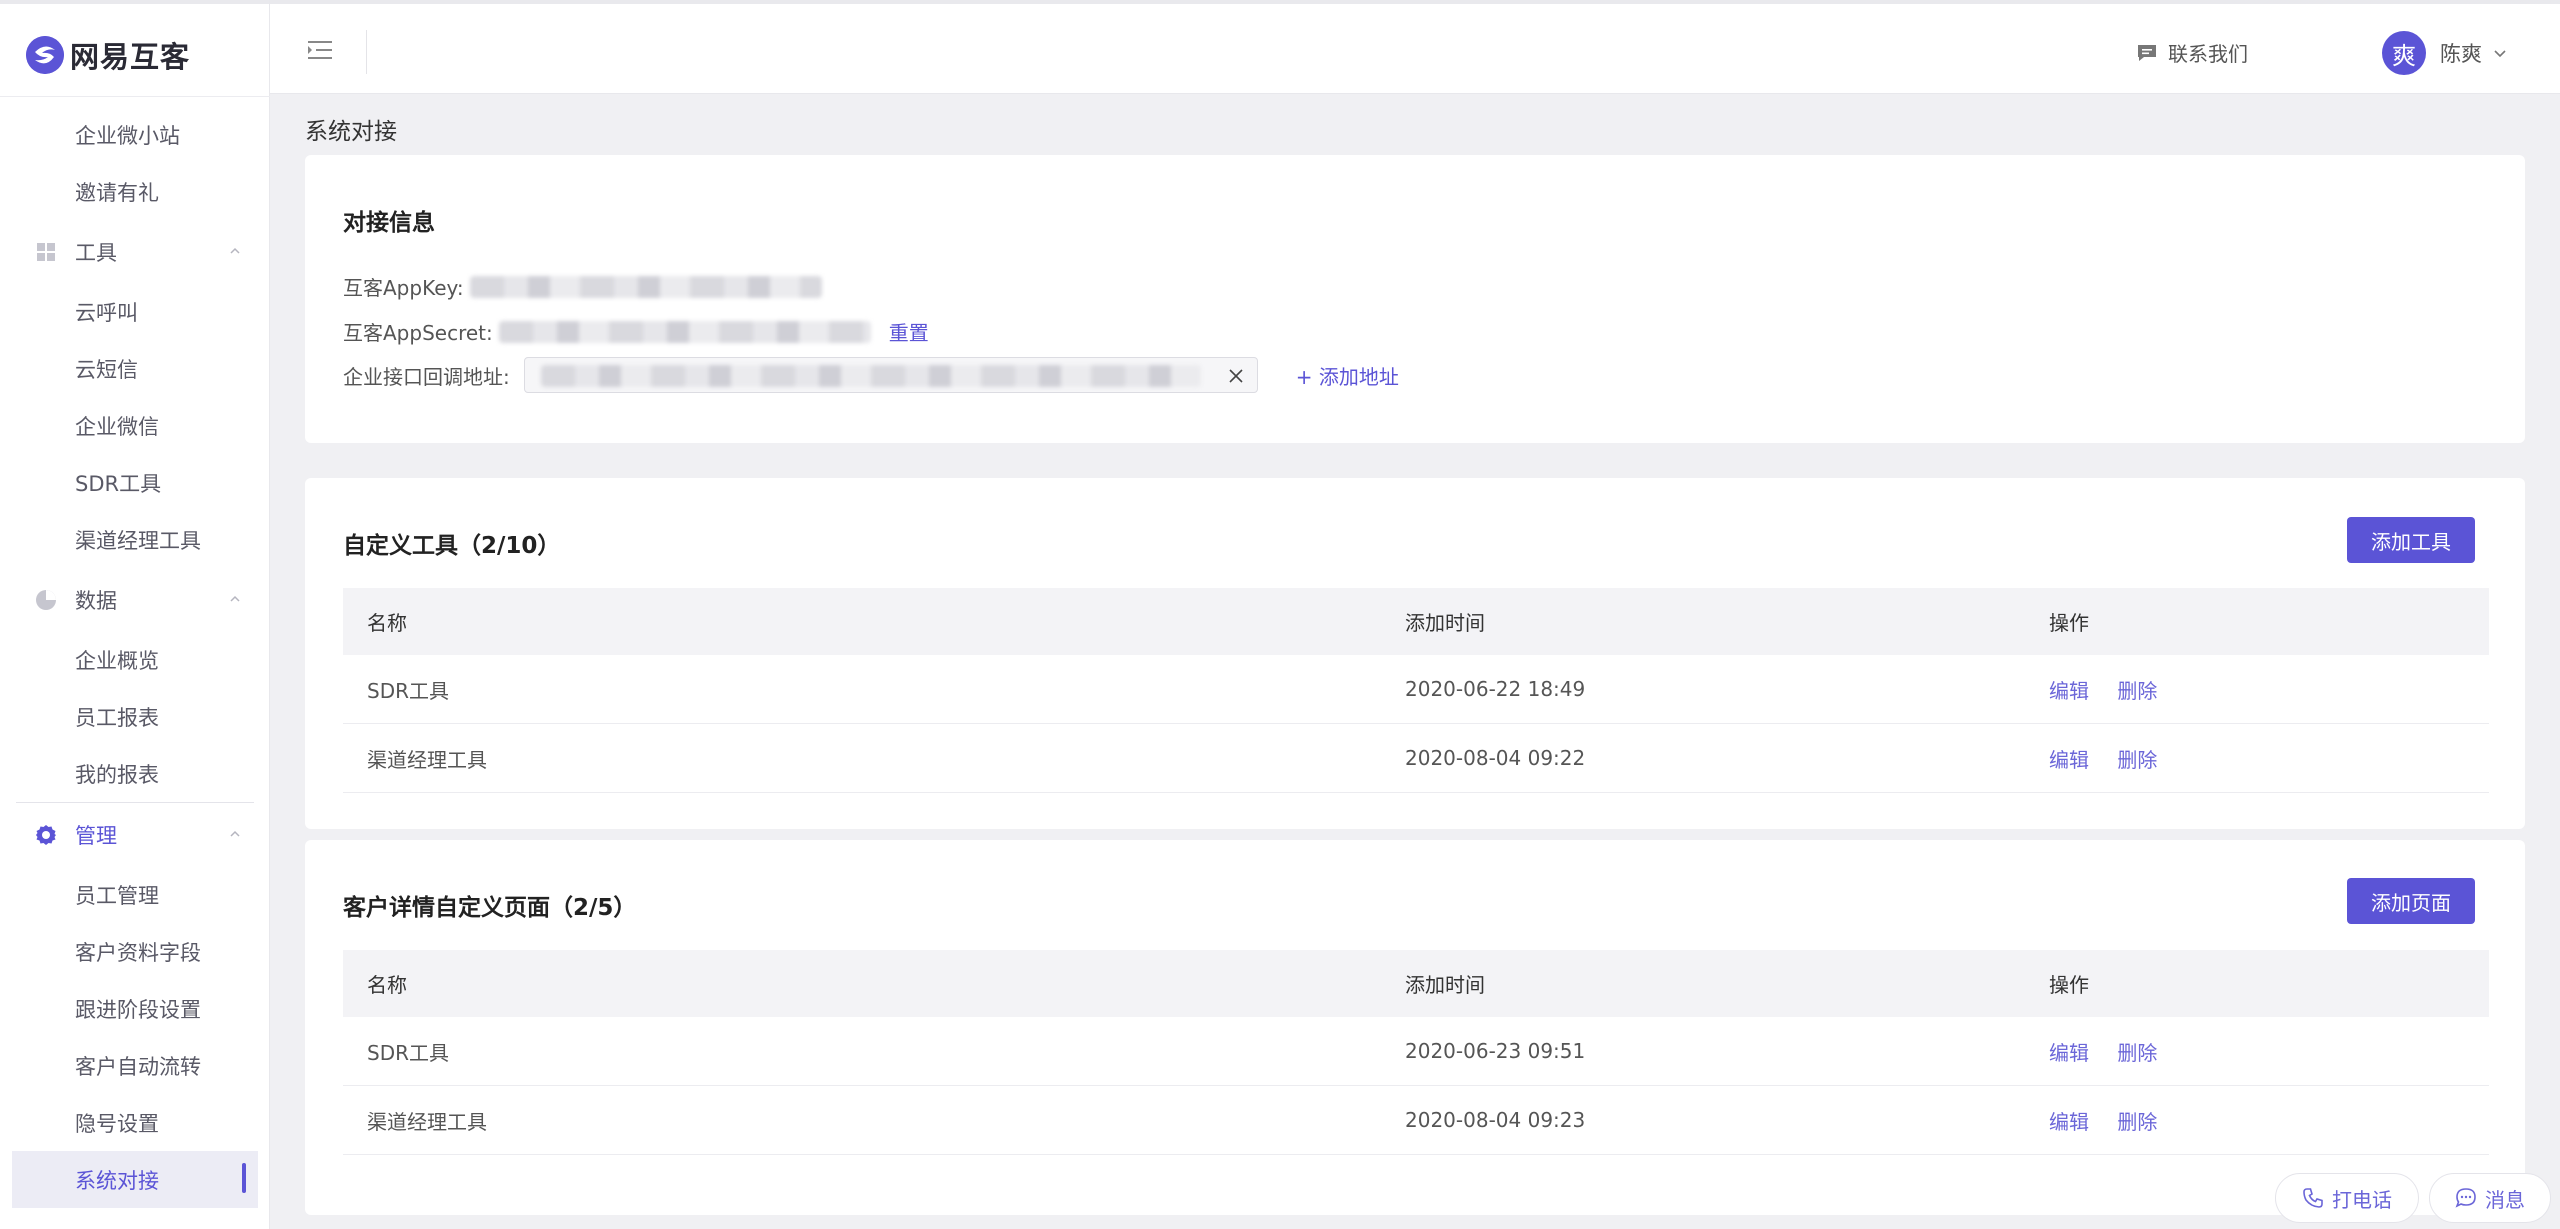  Describe the element at coordinates (135, 134) in the screenshot. I see `sidebar-item-micro-site: 企业微小站` at that location.